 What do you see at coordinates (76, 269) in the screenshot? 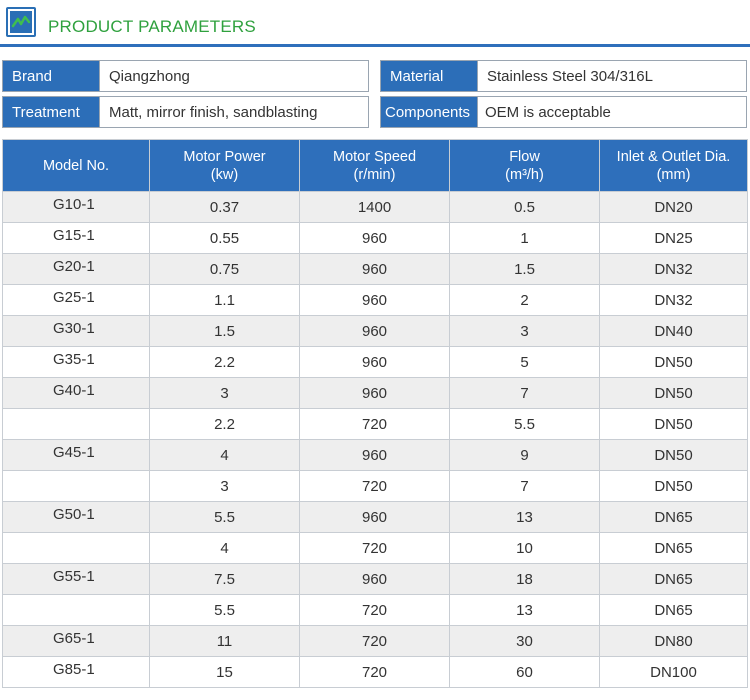
I see `model-cell: G20-1` at bounding box center [76, 269].